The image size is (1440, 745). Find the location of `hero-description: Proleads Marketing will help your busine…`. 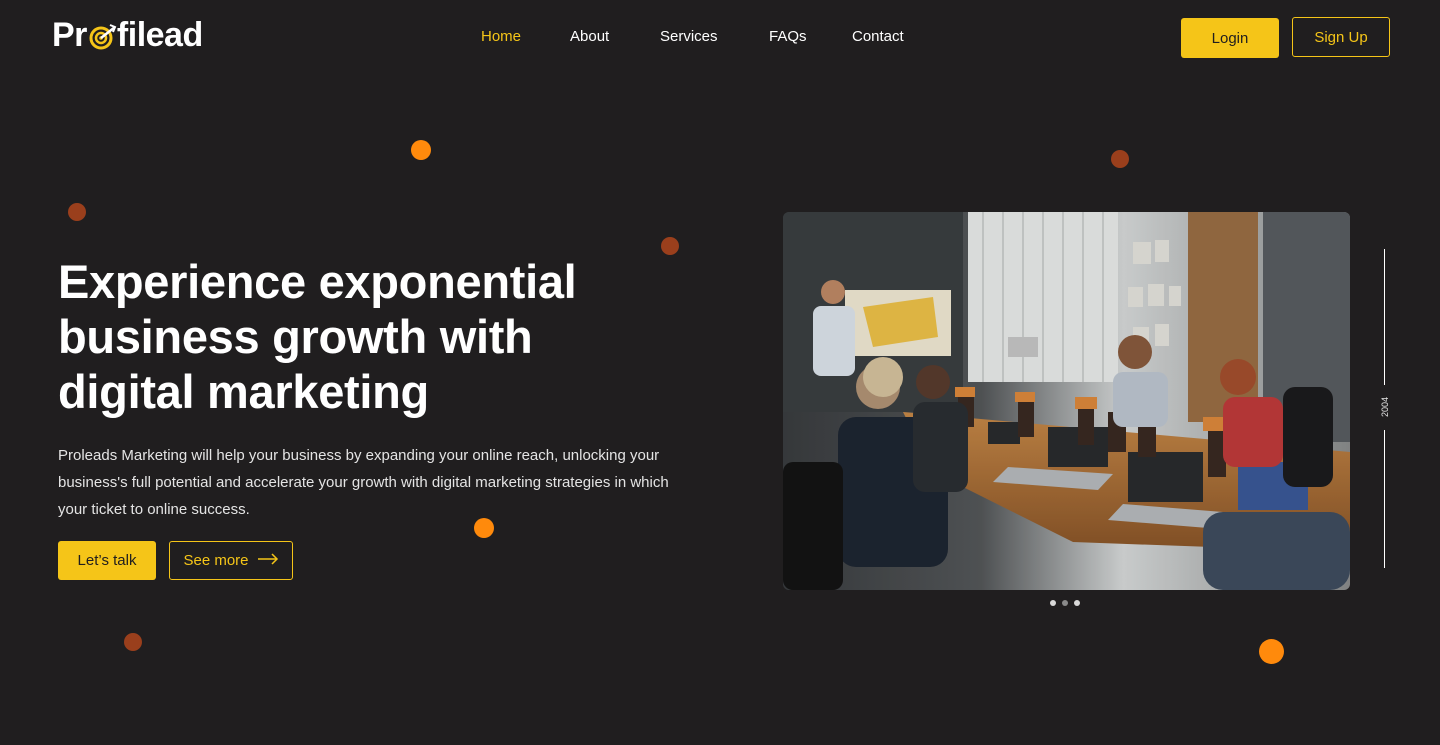

hero-description: Proleads Marketing will help your busine… is located at coordinates (363, 482).